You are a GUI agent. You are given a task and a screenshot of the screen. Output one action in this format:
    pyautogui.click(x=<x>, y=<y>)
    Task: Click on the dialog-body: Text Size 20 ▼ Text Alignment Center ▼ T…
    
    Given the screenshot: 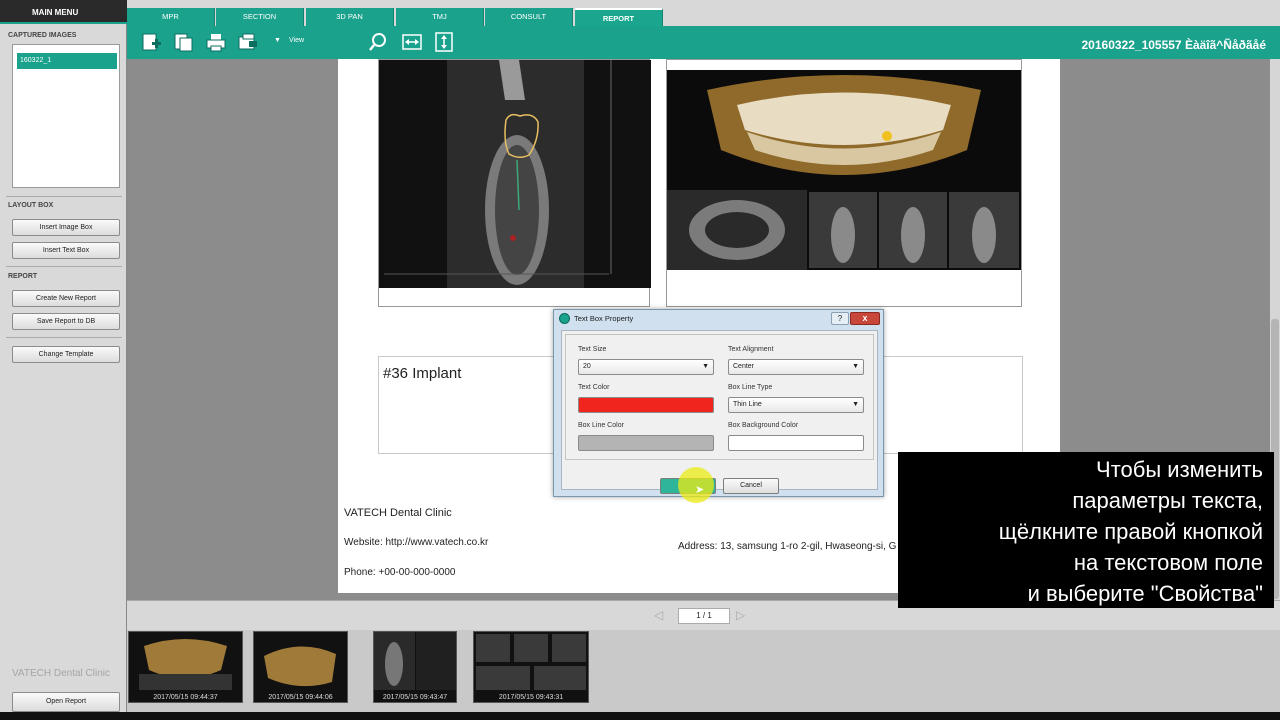 What is the action you would take?
    pyautogui.click(x=719, y=416)
    